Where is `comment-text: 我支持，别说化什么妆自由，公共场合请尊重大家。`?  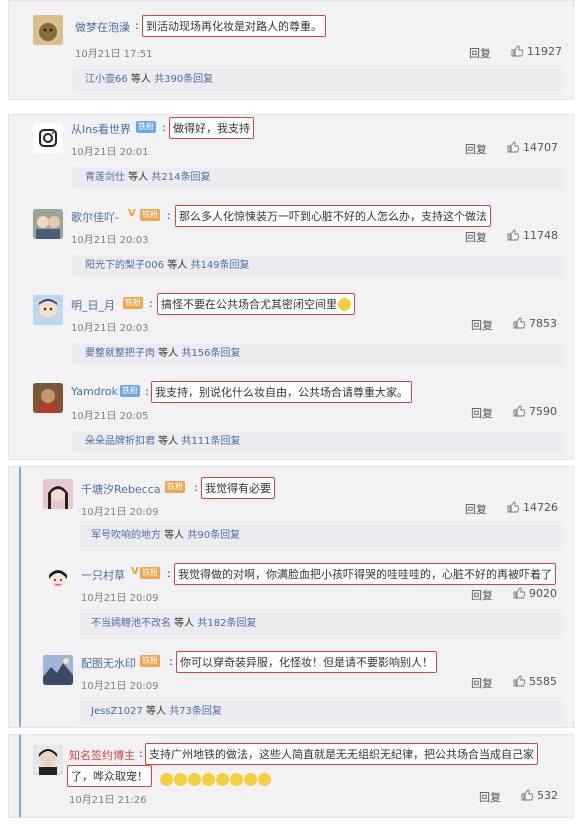 comment-text: 我支持，别说化什么妆自由，公共场合请尊重大家。 is located at coordinates (281, 392).